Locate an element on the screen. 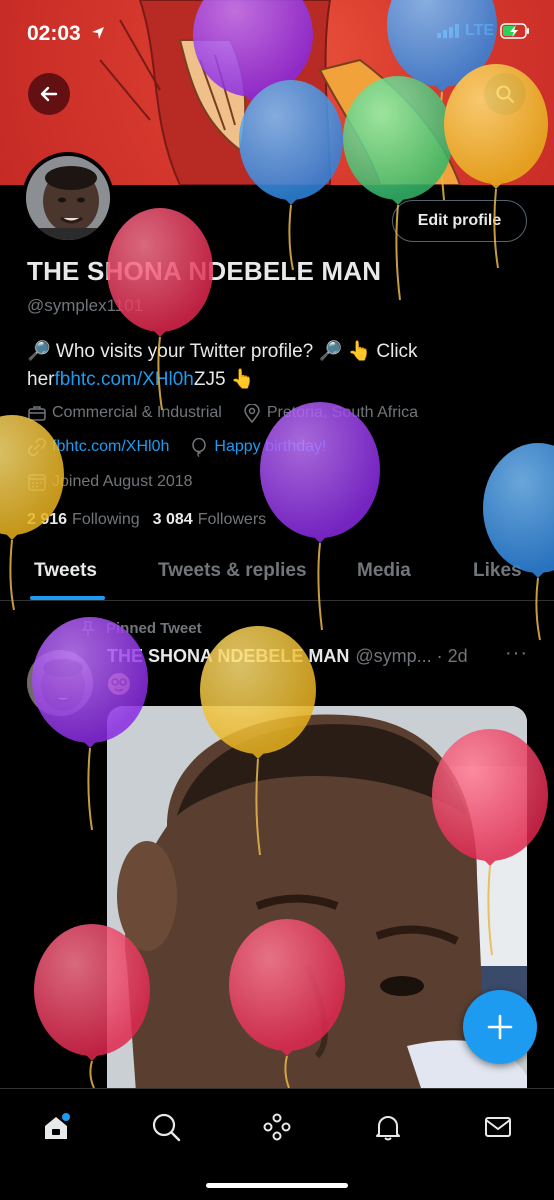 The height and width of the screenshot is (1200, 554). nav-messages is located at coordinates (498, 1127).